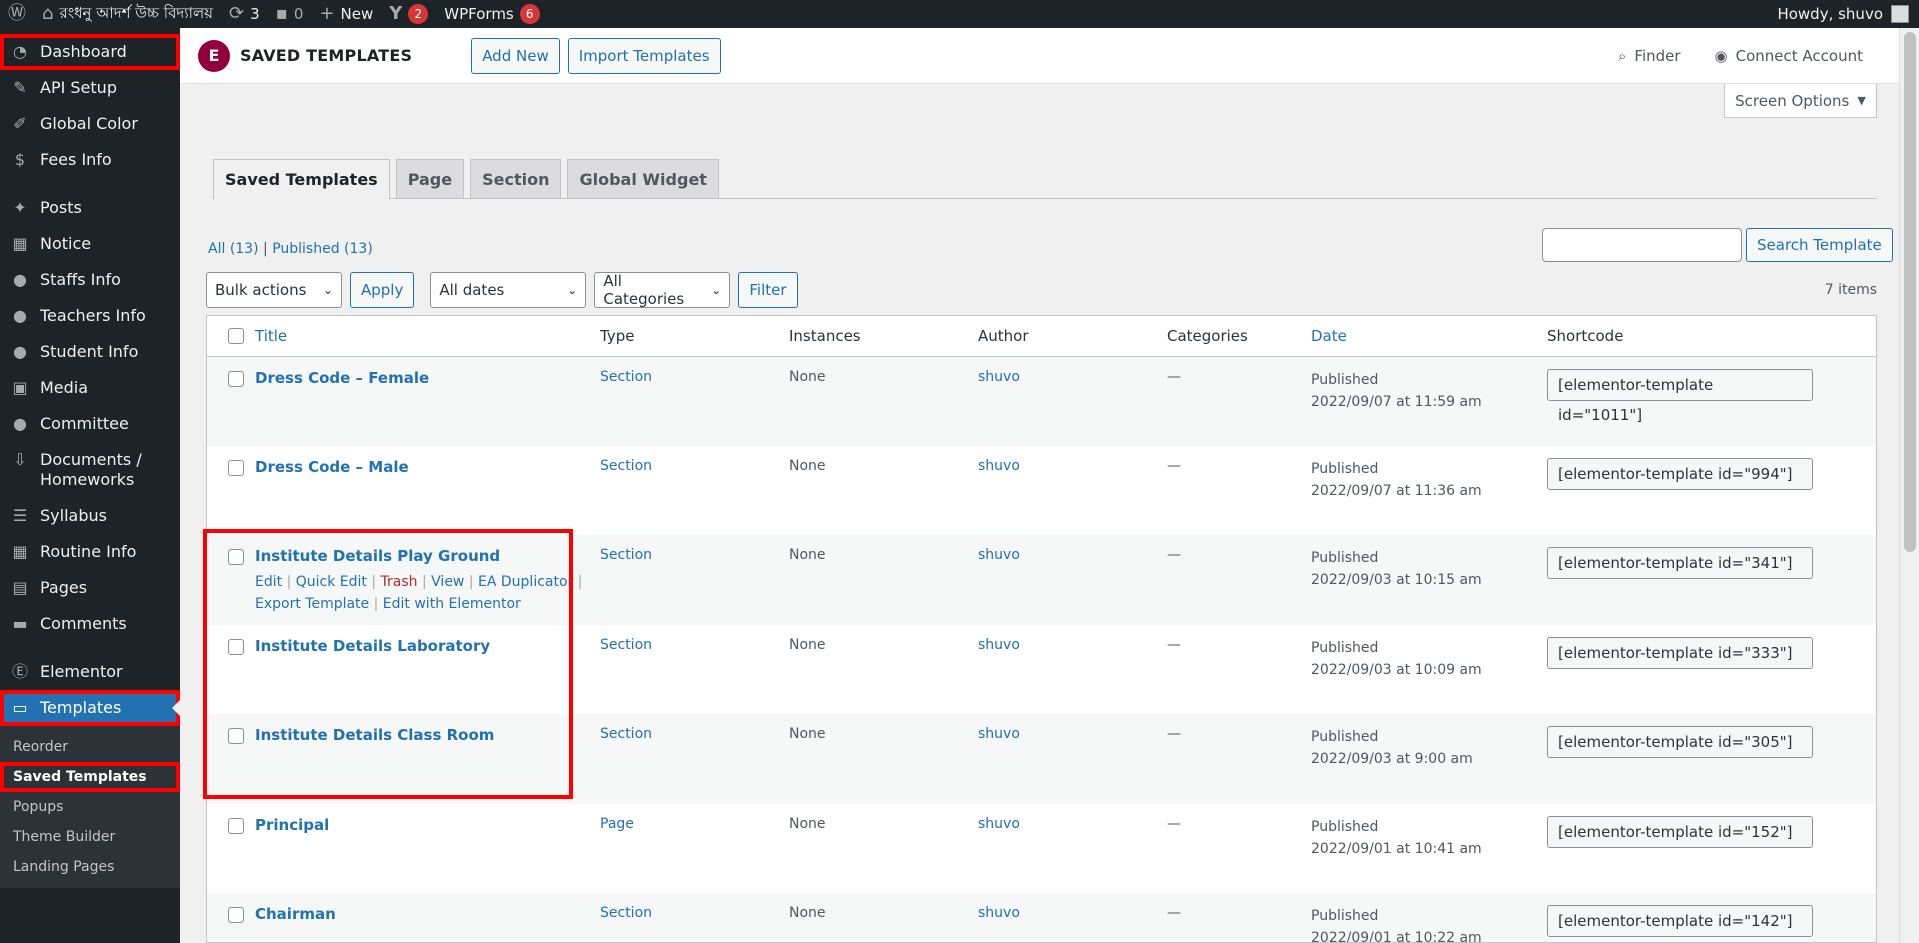 The height and width of the screenshot is (943, 1919). I want to click on filter-published-link: Published (13), so click(322, 249).